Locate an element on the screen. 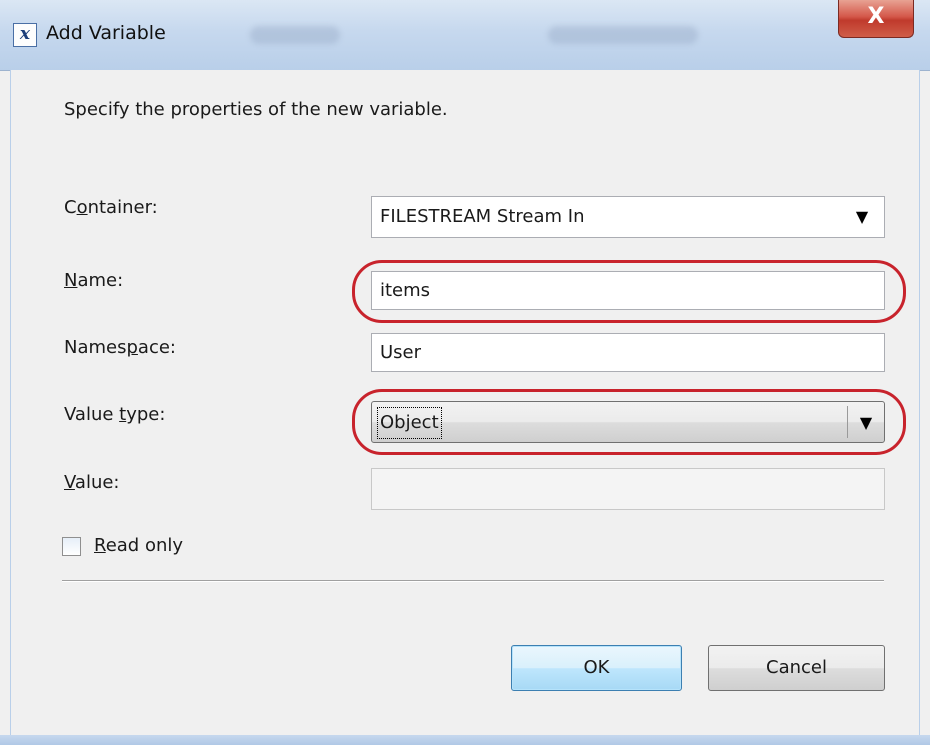  value-type-highlight is located at coordinates (629, 422).